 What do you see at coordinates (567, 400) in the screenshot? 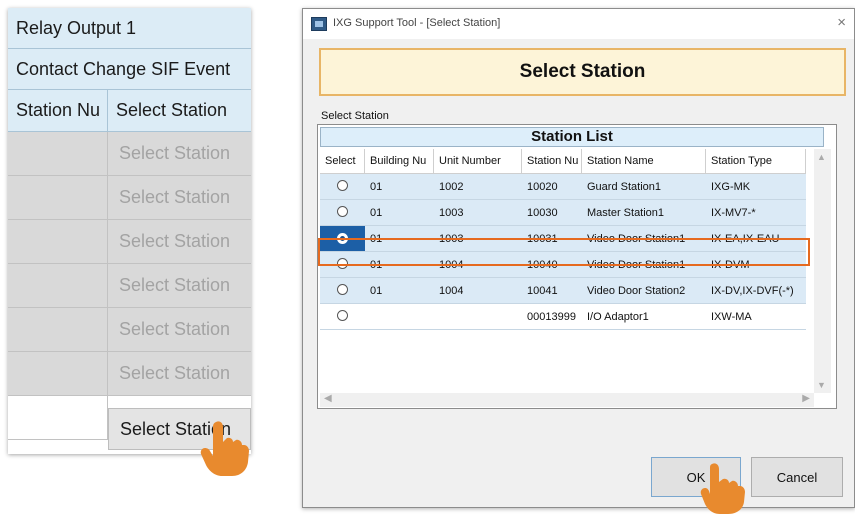
I see `horizontal-scrollbar: ◀ ▶` at bounding box center [567, 400].